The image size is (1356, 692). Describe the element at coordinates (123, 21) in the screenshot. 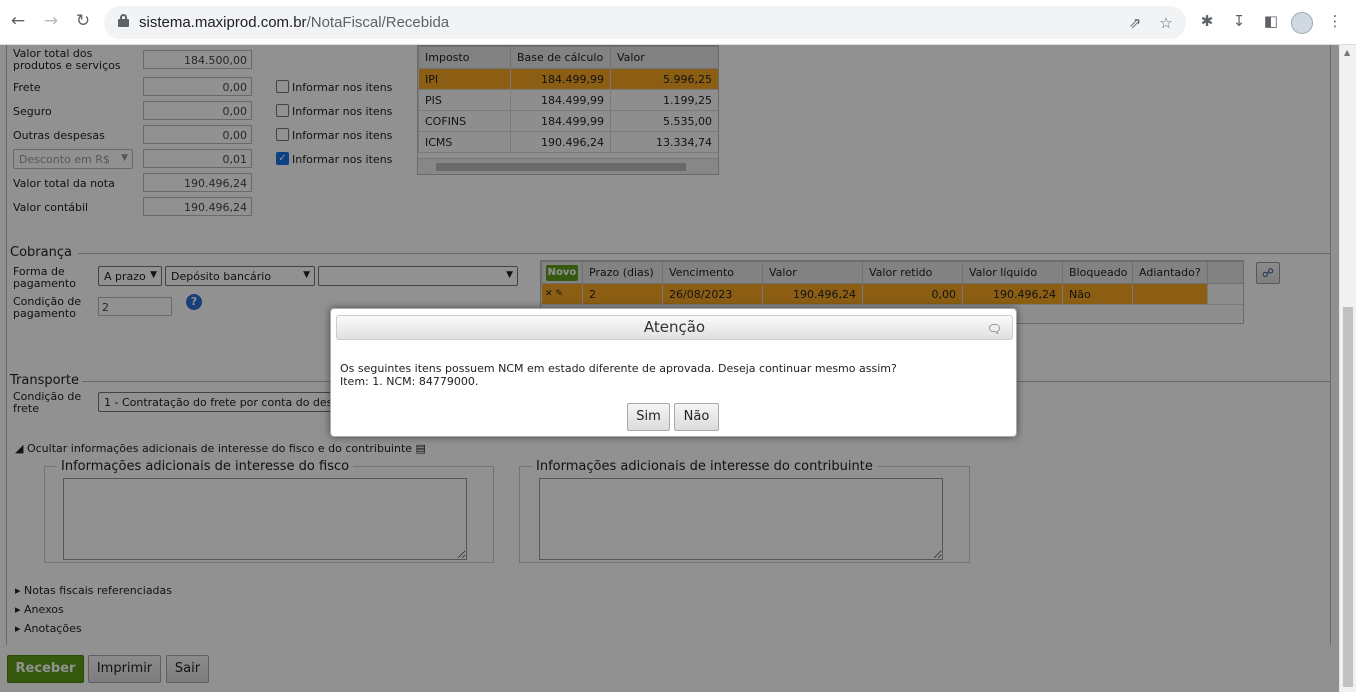

I see `lock-icon` at that location.